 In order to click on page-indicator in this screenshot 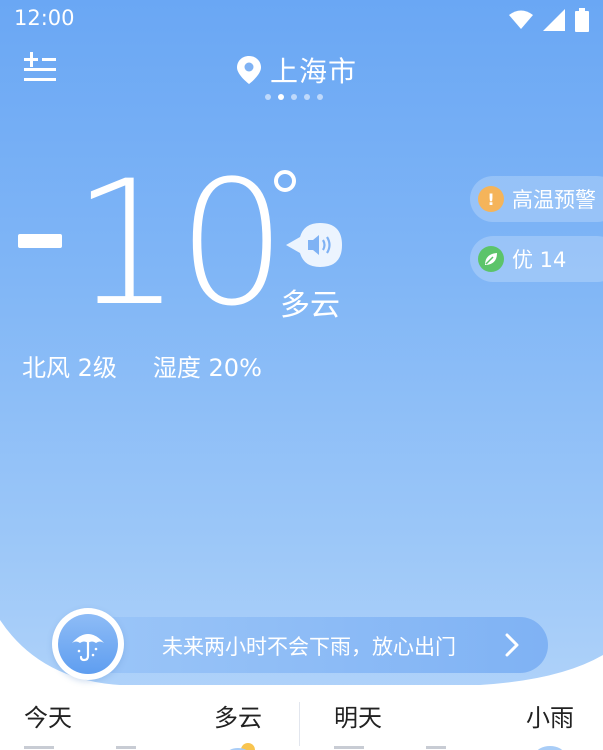, I will do `click(294, 97)`.